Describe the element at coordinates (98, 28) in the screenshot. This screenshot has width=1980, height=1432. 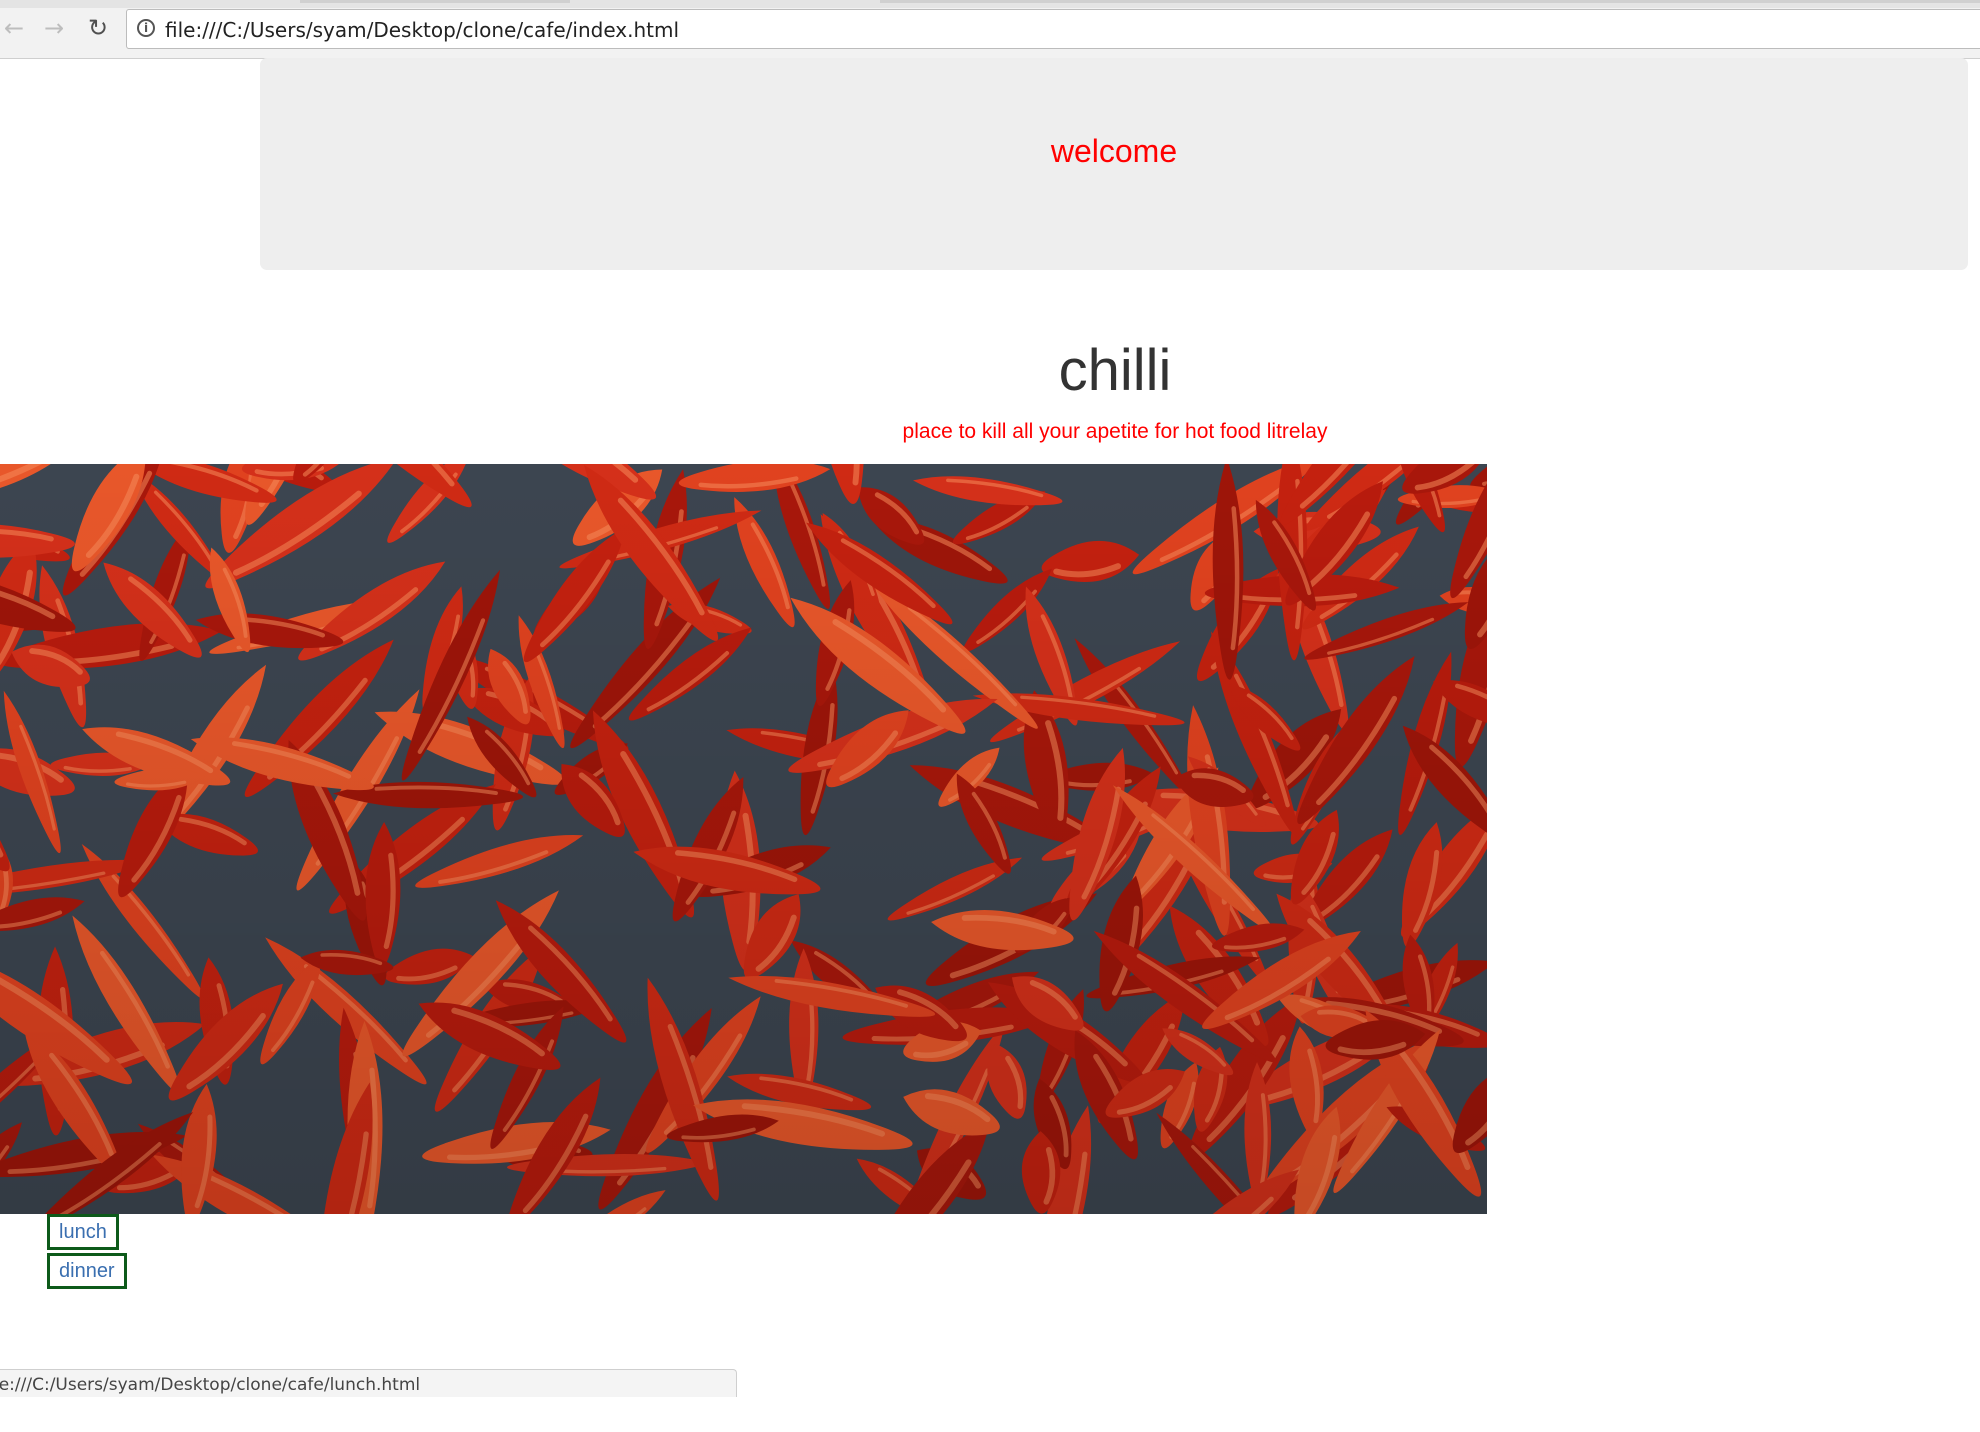
I see `reload-icon: ↻` at that location.